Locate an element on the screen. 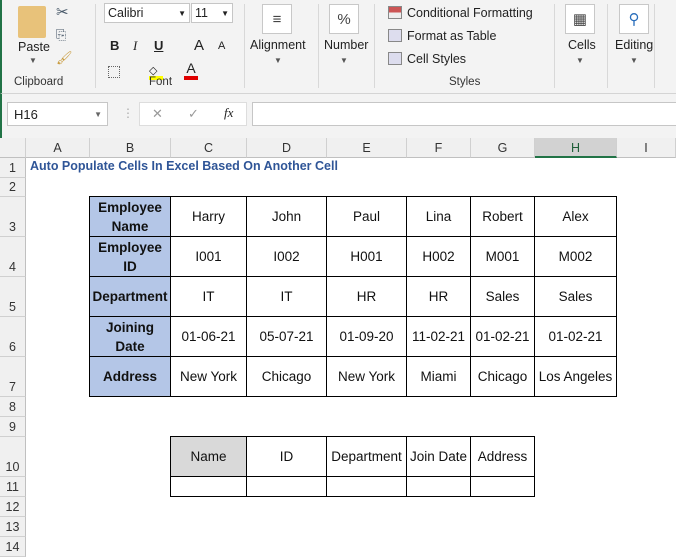  table2-header: Name is located at coordinates (208, 456).